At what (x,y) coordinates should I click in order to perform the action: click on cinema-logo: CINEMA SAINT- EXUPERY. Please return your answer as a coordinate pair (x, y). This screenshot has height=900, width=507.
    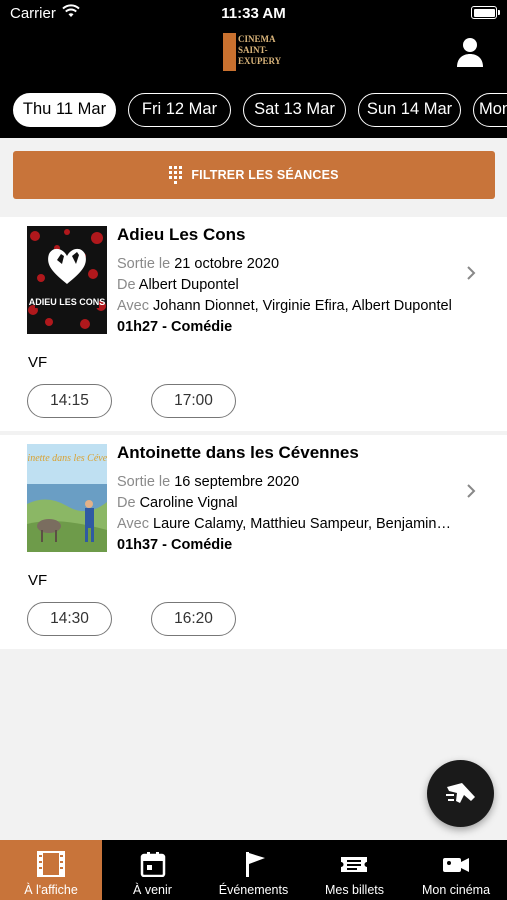
    Looking at the image, I should click on (255, 52).